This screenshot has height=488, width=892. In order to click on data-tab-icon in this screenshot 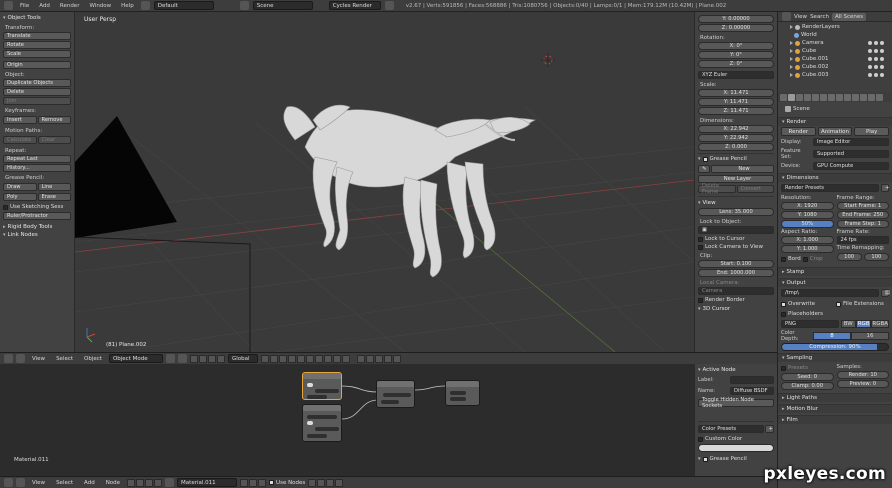, I will do `click(847, 97)`.